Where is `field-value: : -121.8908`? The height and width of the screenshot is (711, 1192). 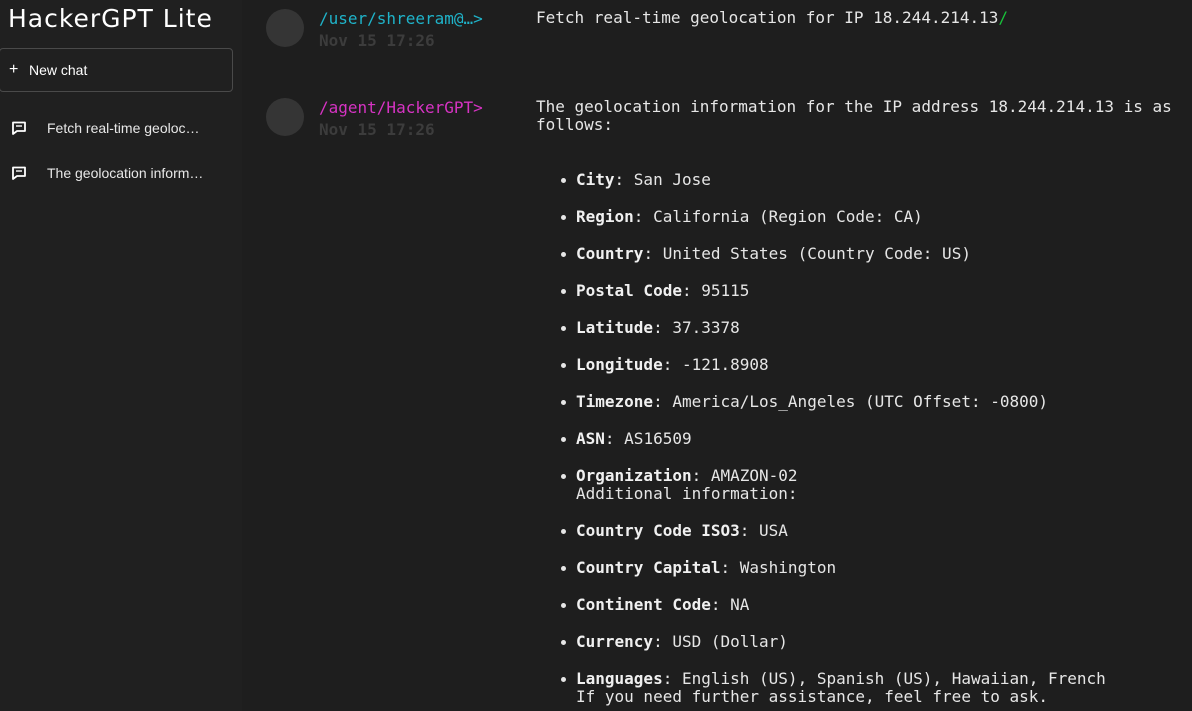
field-value: : -121.8908 is located at coordinates (715, 364).